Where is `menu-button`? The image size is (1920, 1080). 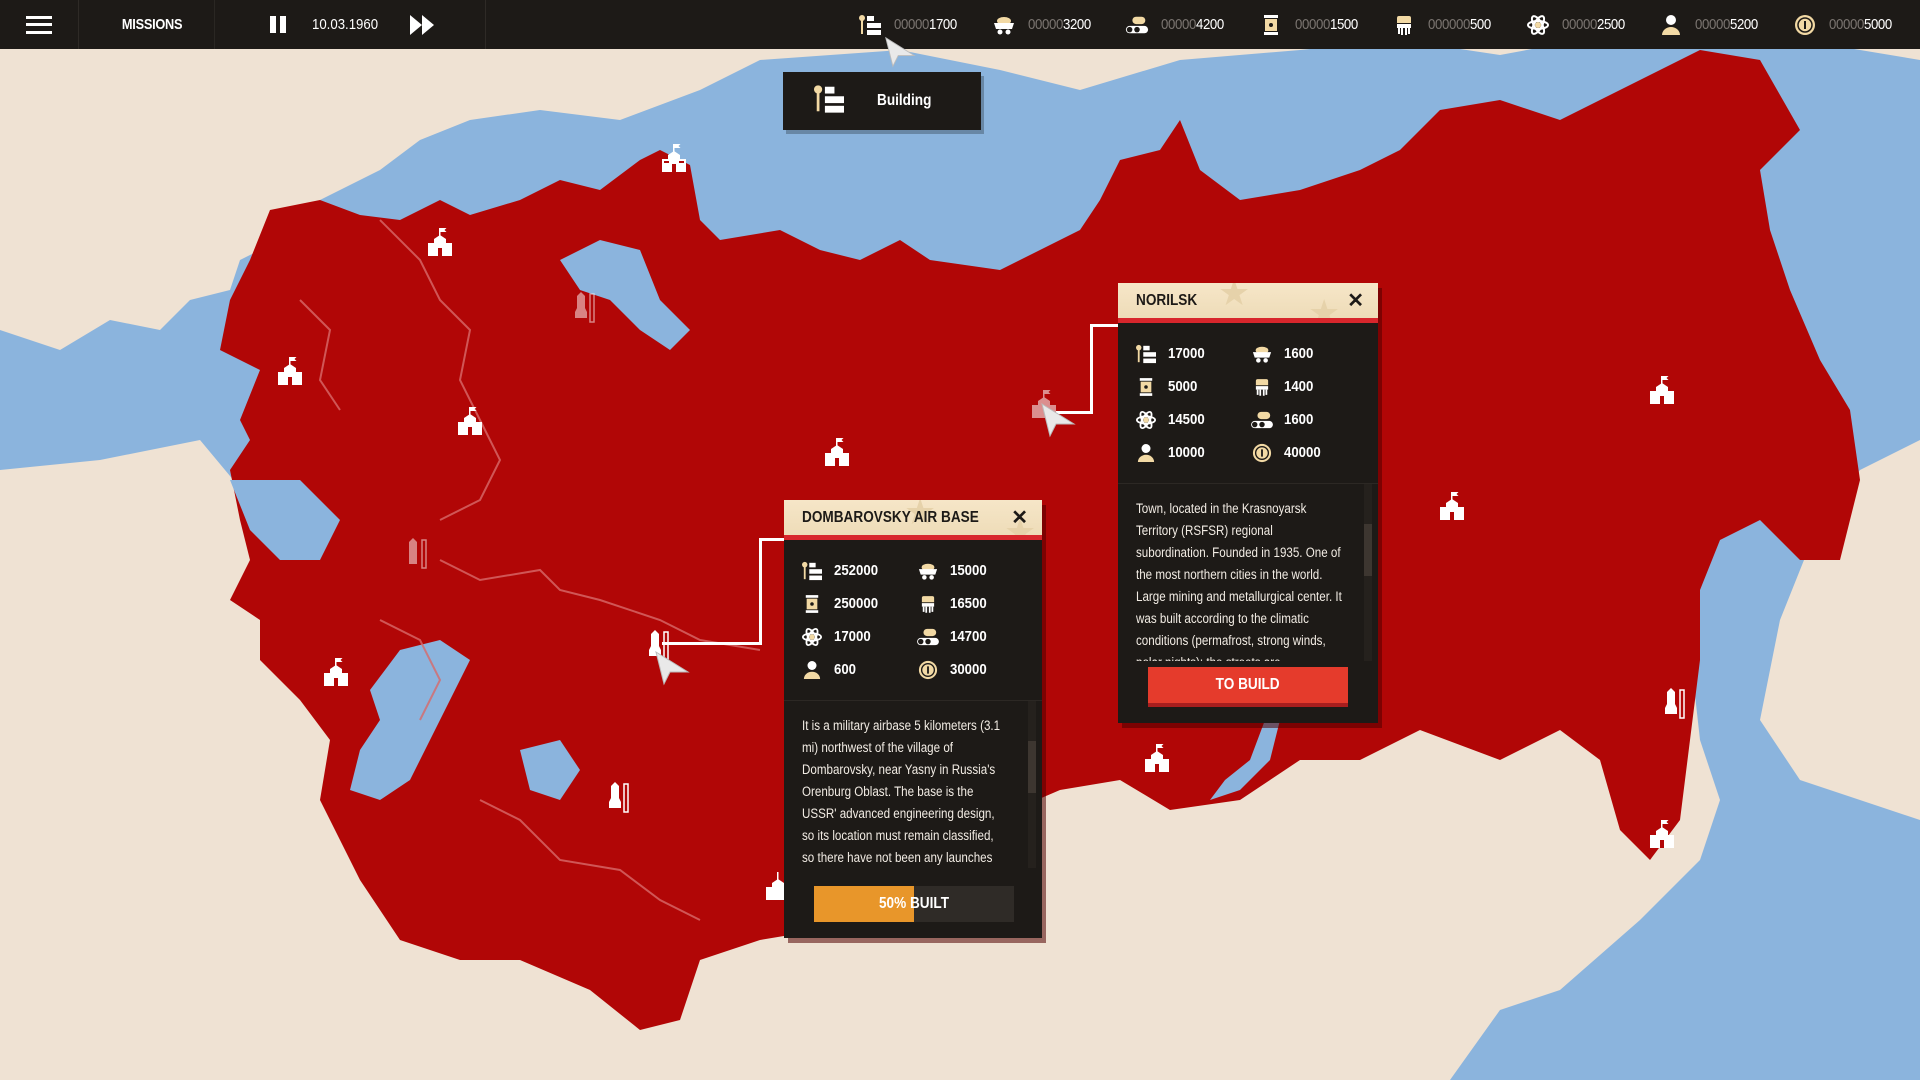
menu-button is located at coordinates (39, 24).